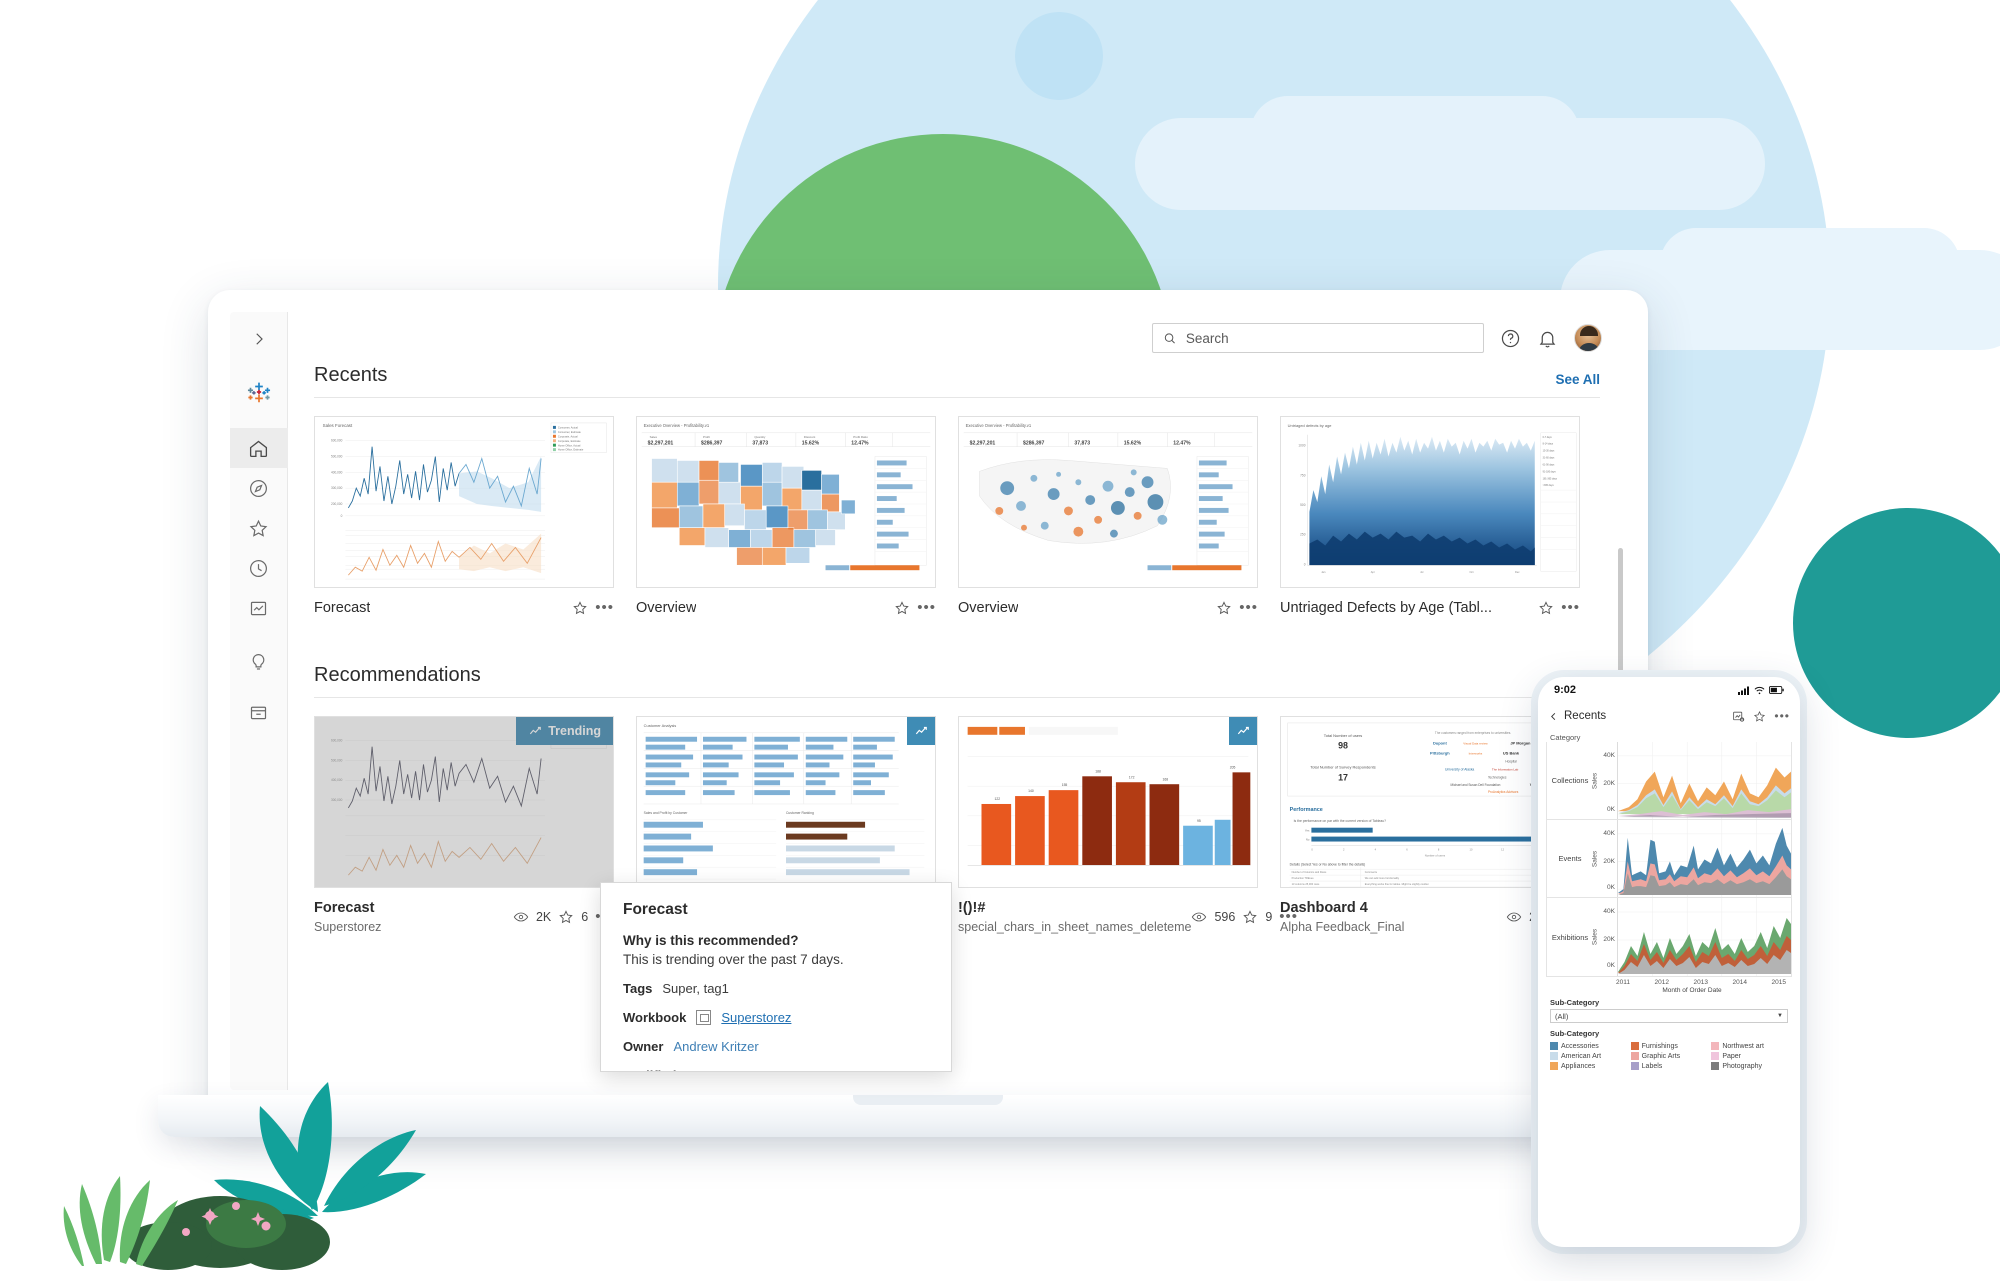  I want to click on phone-nav-bar: Recents •••, so click(1669, 716).